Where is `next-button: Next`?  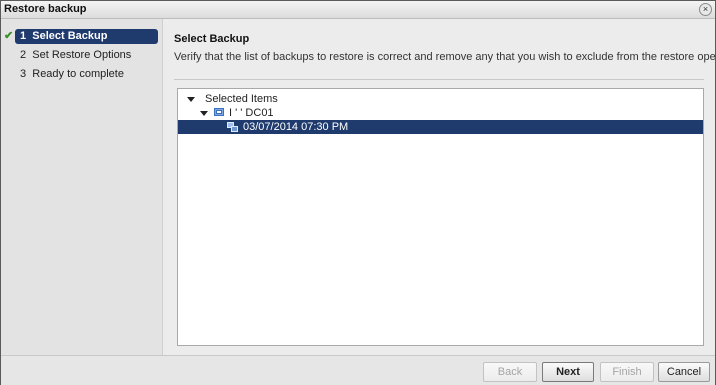
next-button: Next is located at coordinates (568, 372).